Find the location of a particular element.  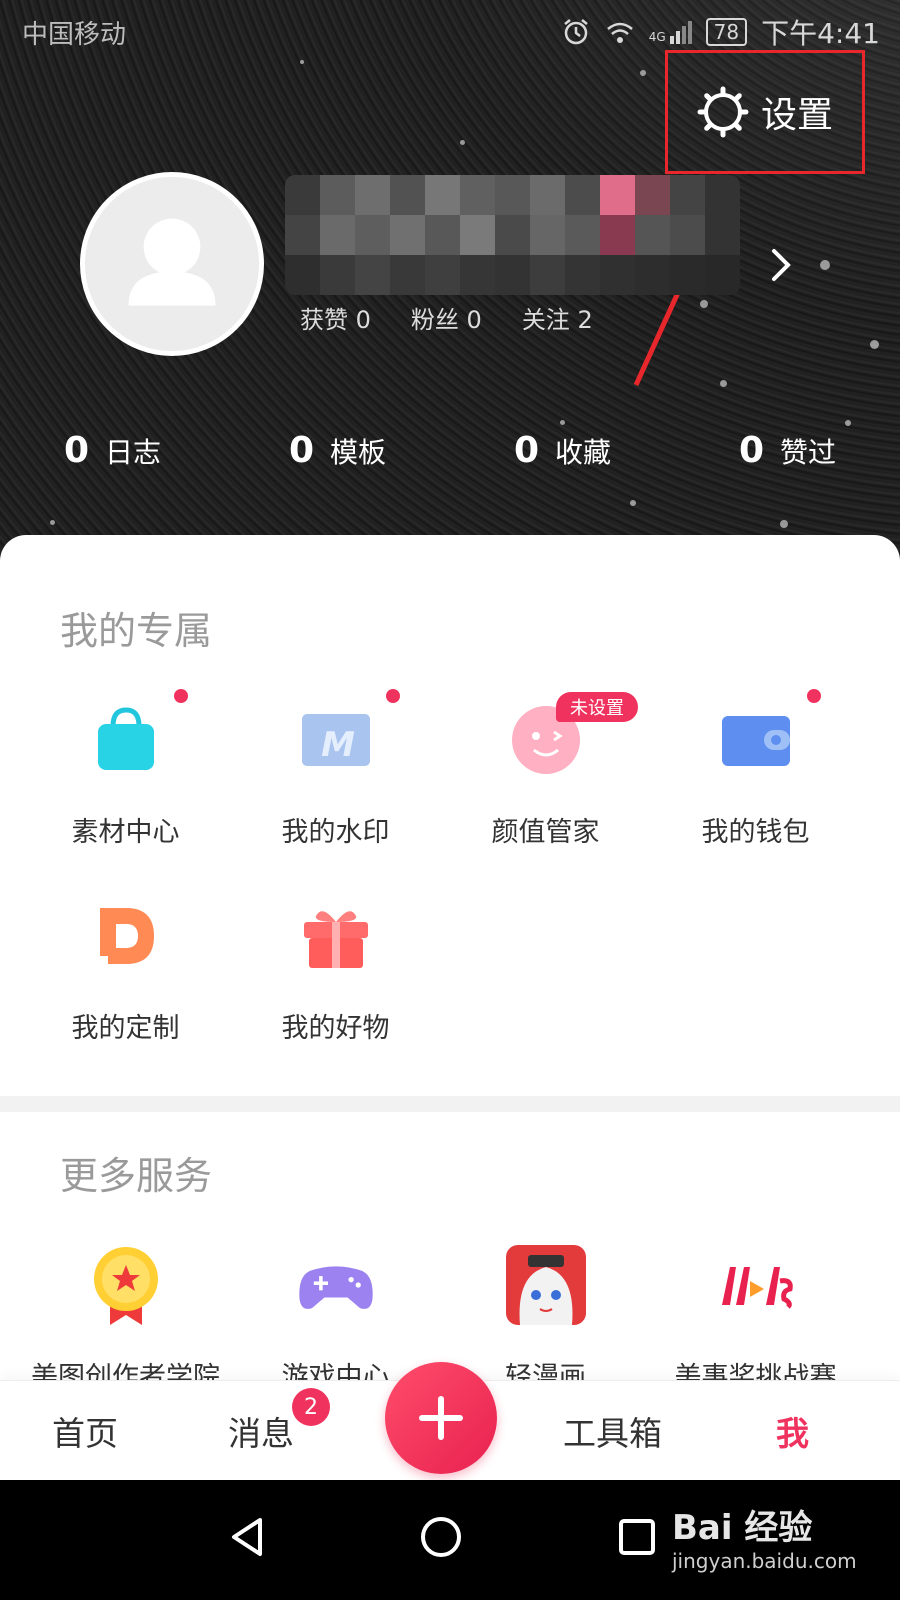

nav-toolbox: 工具箱 is located at coordinates (612, 1431).